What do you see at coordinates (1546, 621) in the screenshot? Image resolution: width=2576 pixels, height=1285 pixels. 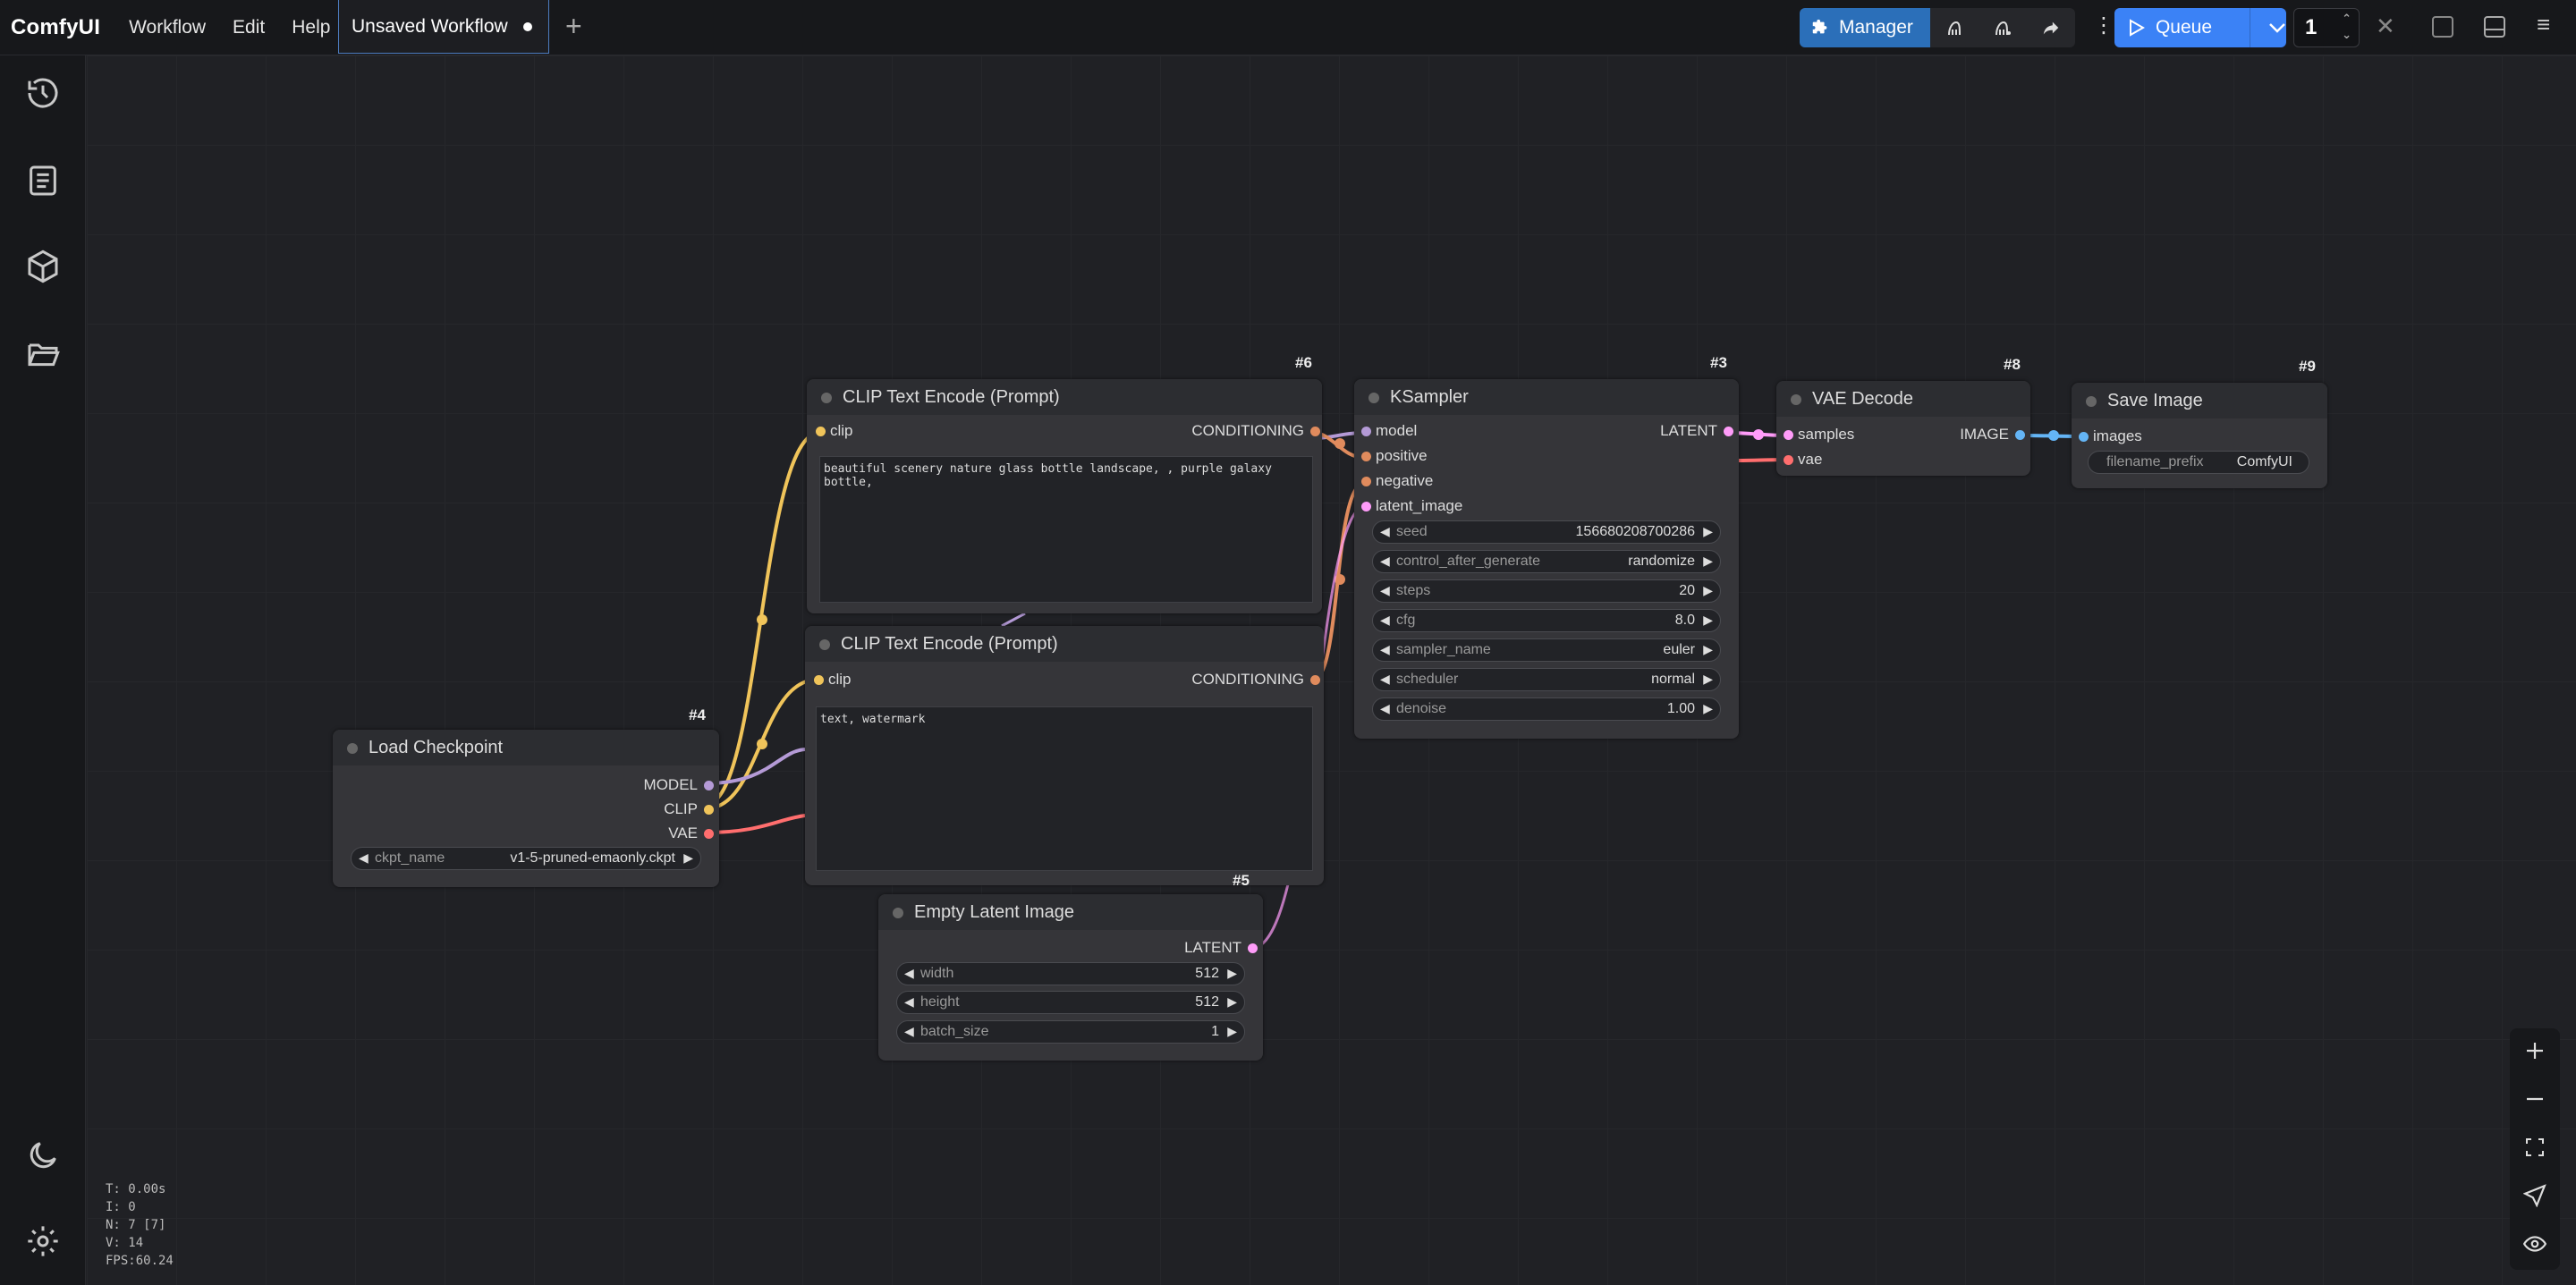 I see `widget-cfg: ◀ cfg 8.0 ▶` at bounding box center [1546, 621].